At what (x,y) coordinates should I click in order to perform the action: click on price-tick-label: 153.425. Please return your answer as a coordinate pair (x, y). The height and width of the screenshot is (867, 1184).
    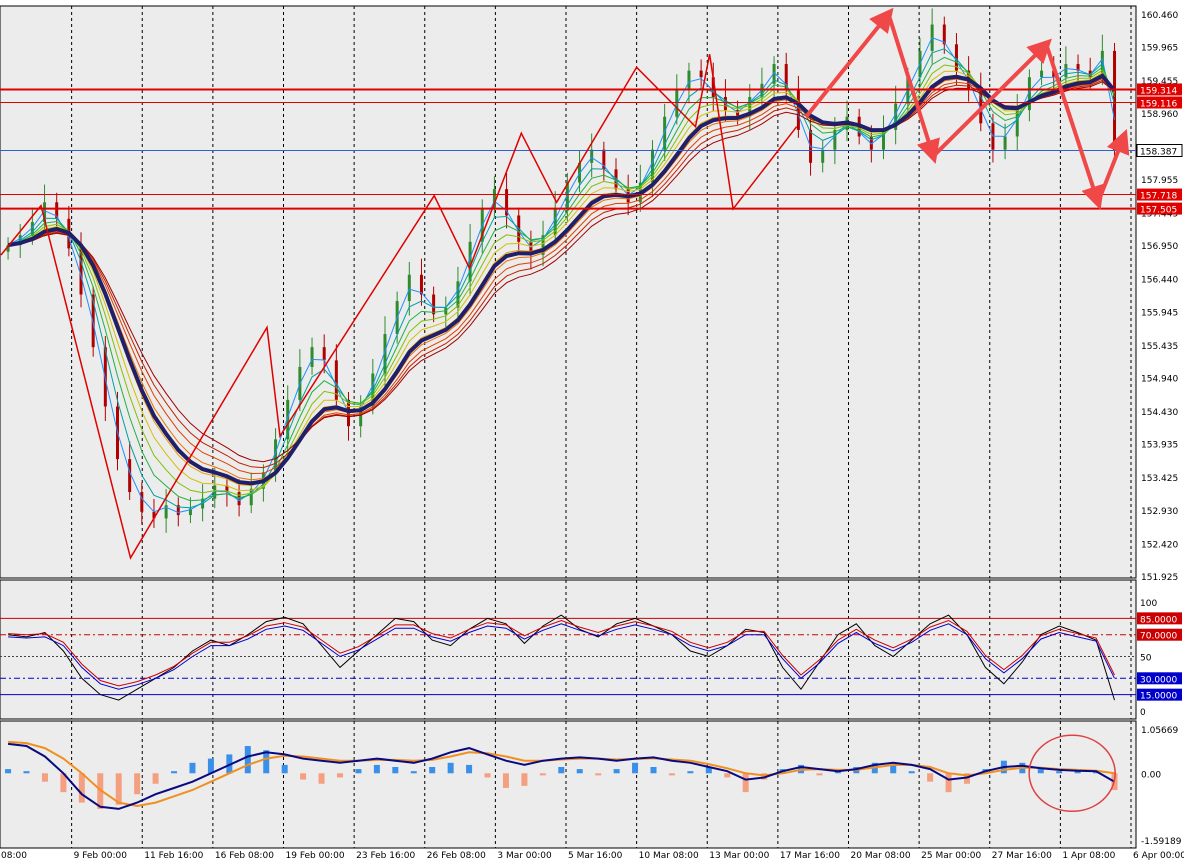
    Looking at the image, I should click on (1159, 479).